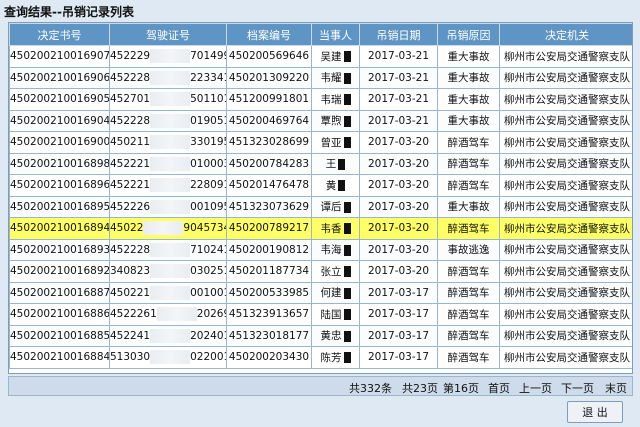  What do you see at coordinates (269, 56) in the screenshot?
I see `cell-file-no: 450200569646` at bounding box center [269, 56].